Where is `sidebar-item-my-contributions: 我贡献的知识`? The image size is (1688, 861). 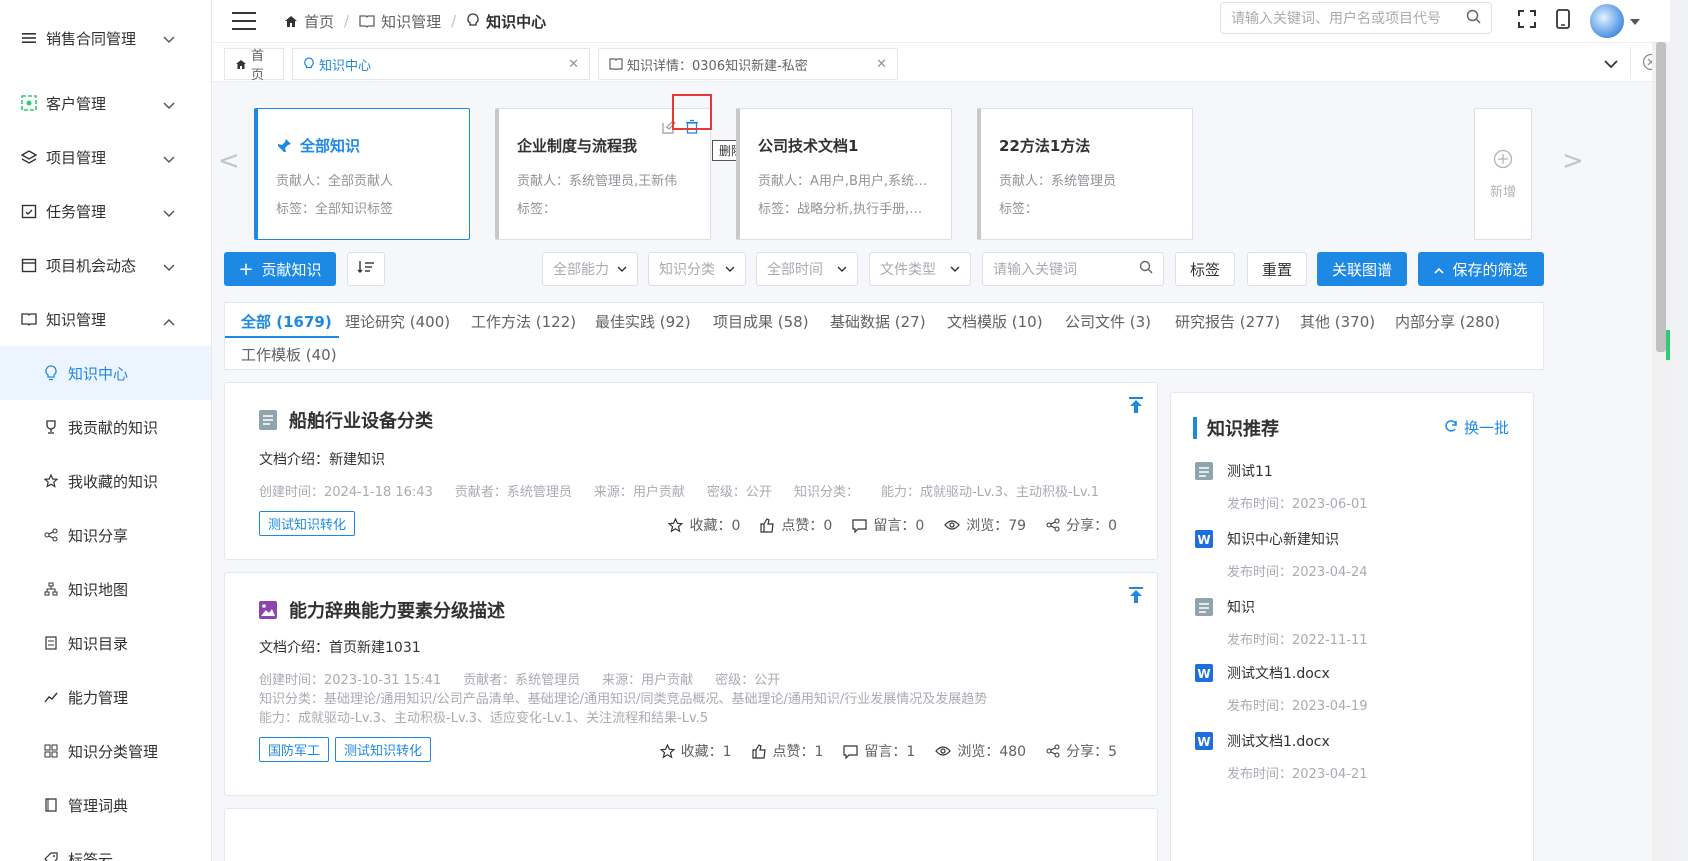 sidebar-item-my-contributions: 我贡献的知识 is located at coordinates (105, 427).